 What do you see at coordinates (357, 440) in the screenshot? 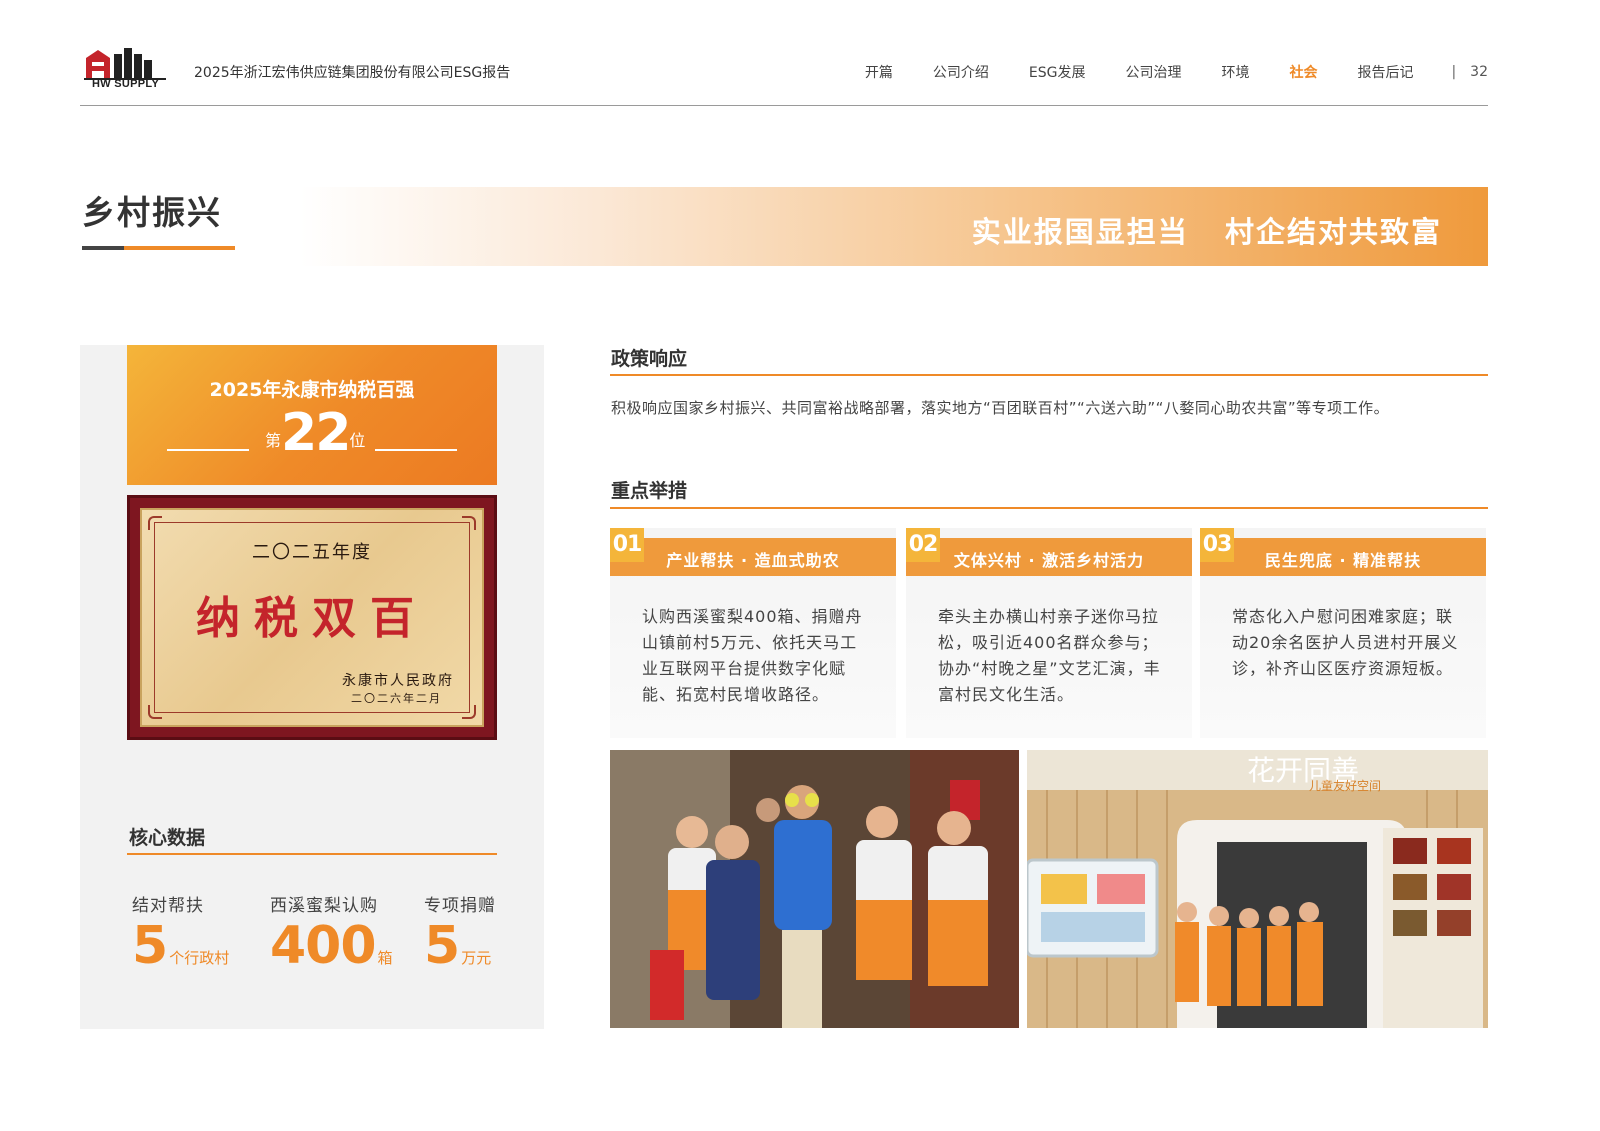
I see `rank-suffix: 位` at bounding box center [357, 440].